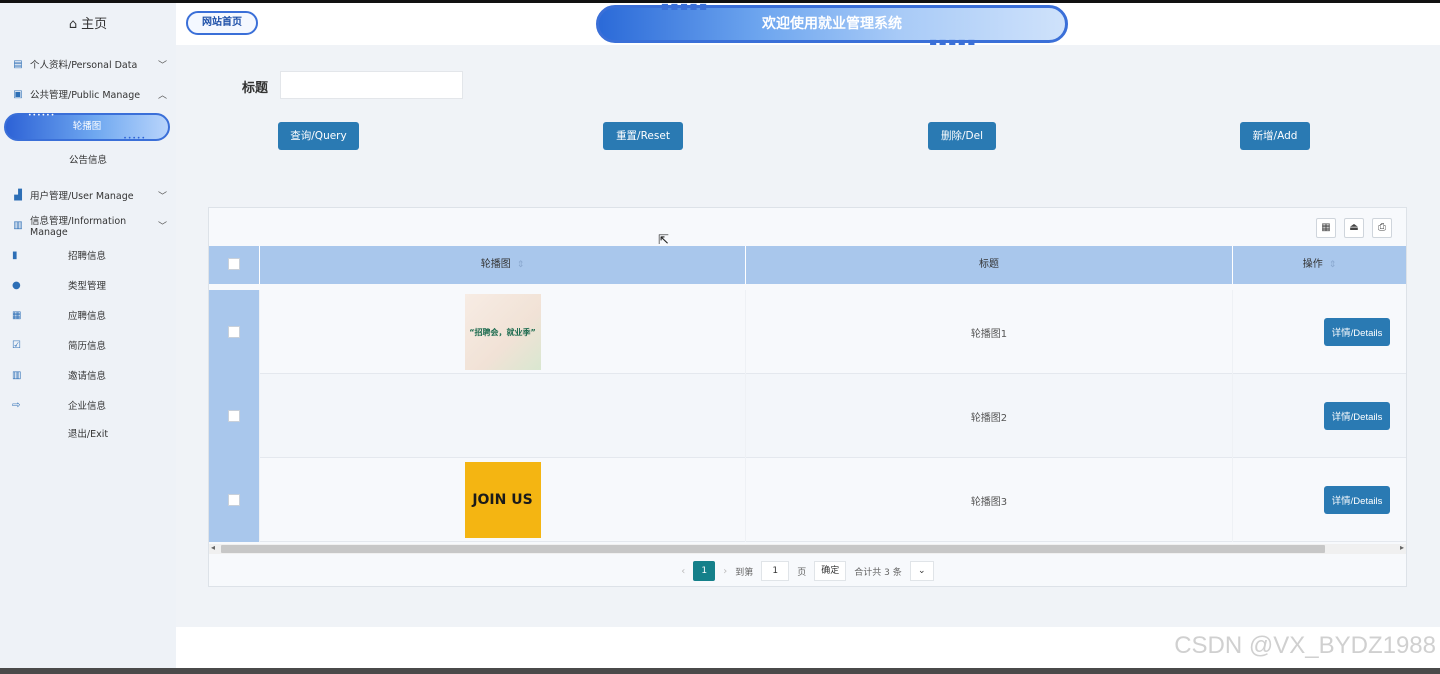  What do you see at coordinates (88, 315) in the screenshot?
I see `sidebar-item-application: ▦ 应聘信息` at bounding box center [88, 315].